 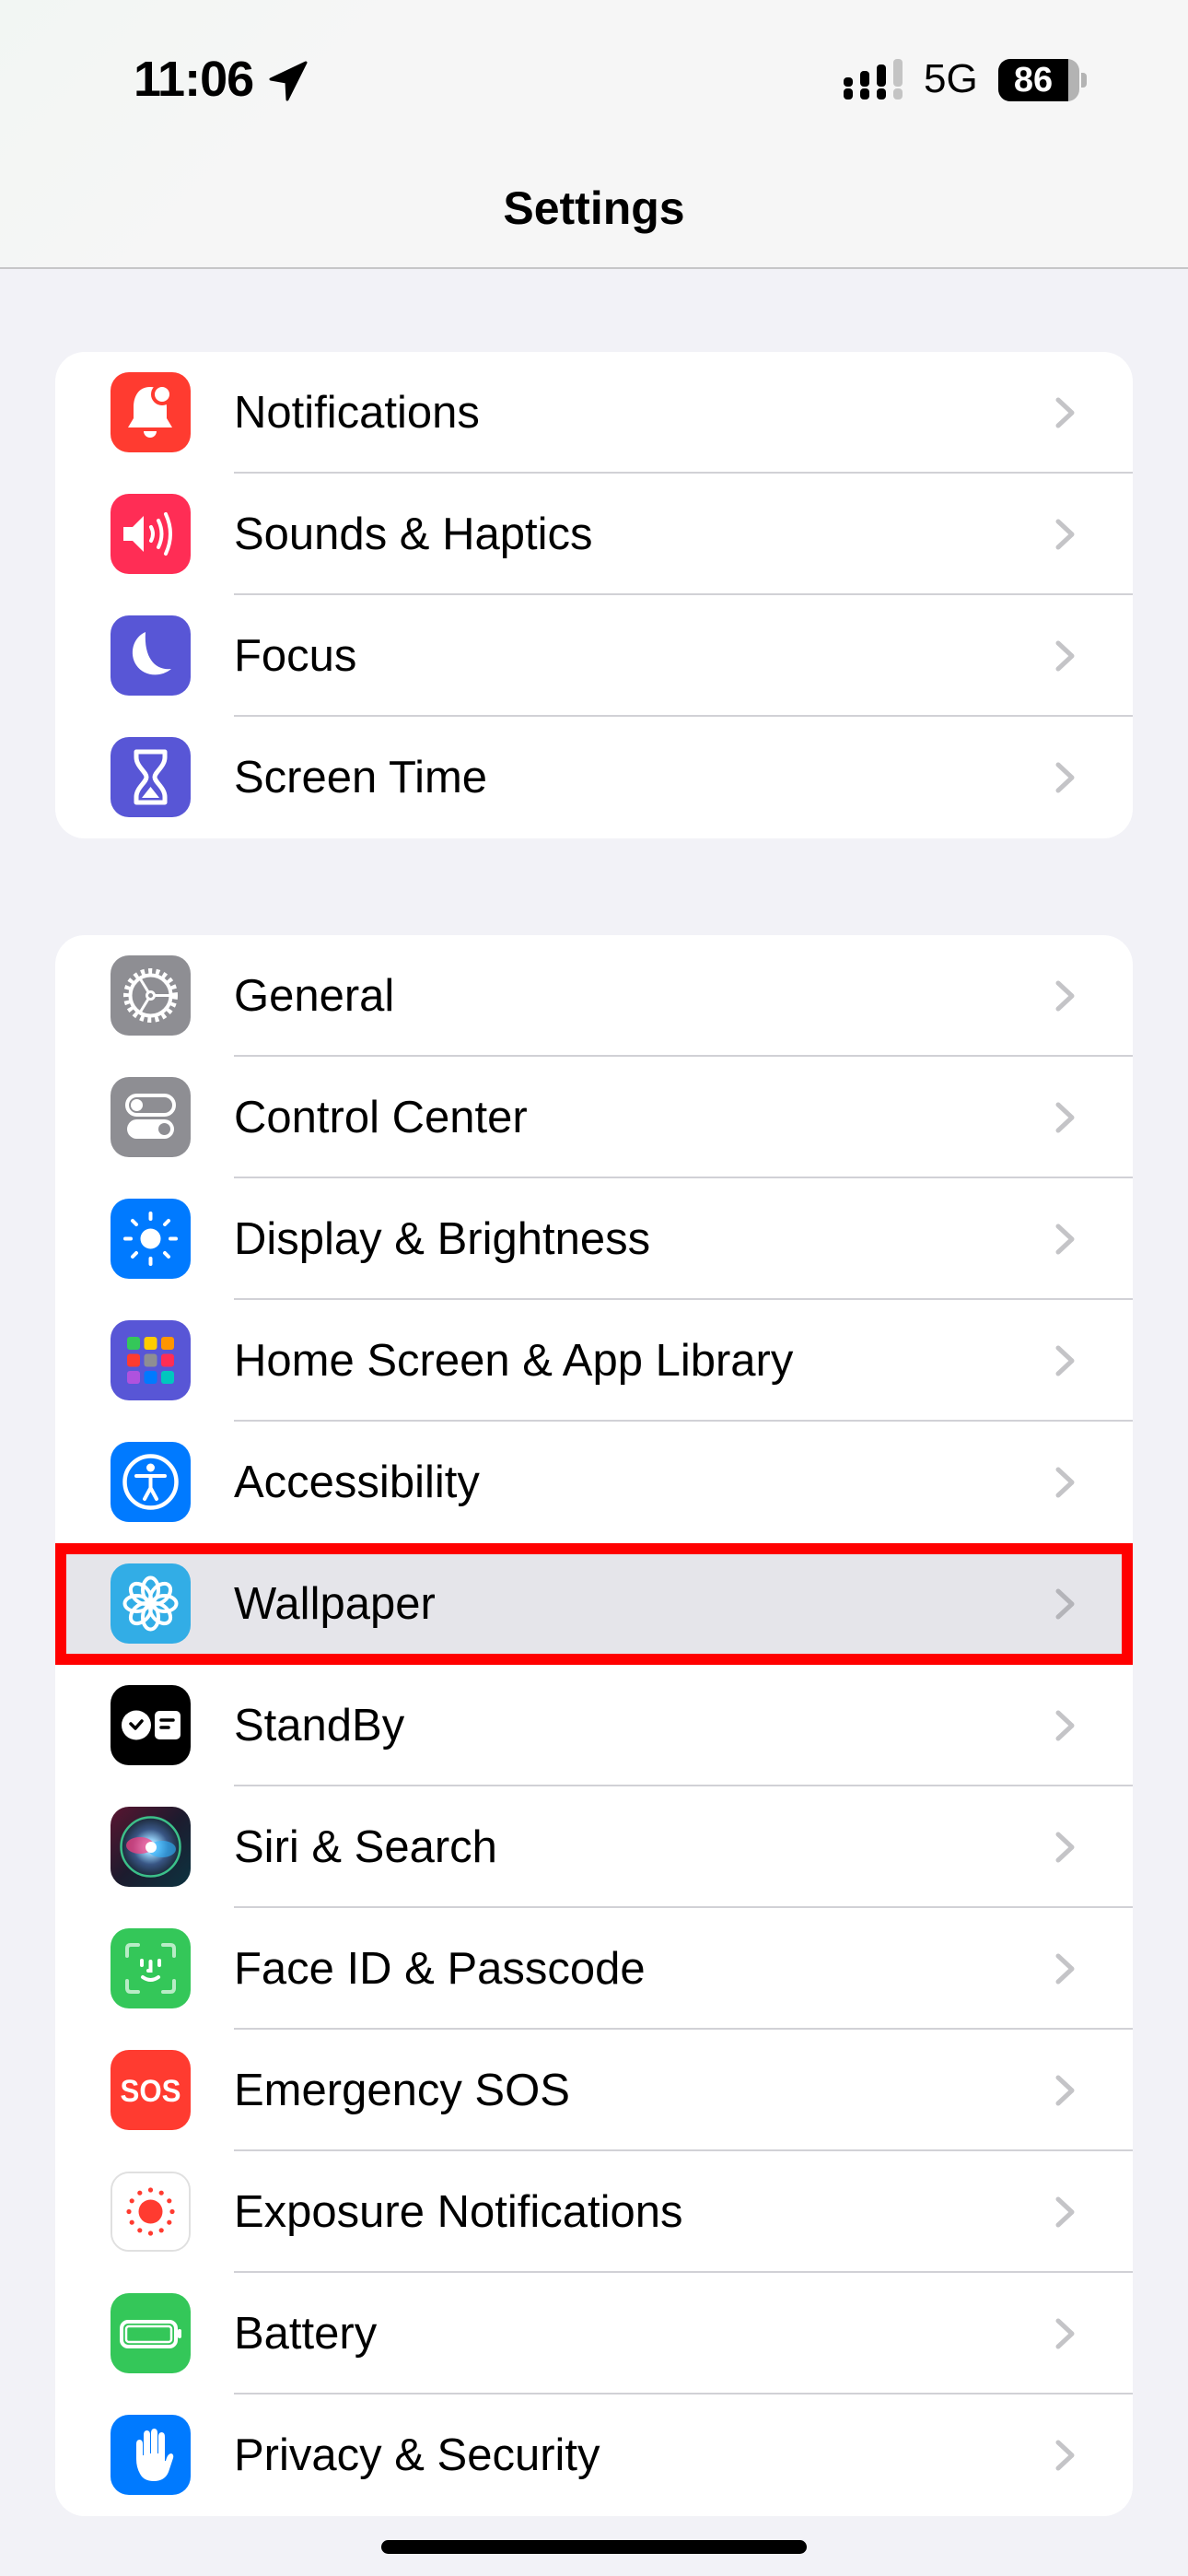 I want to click on settings-row-label: Emergency SOS, so click(x=402, y=2090).